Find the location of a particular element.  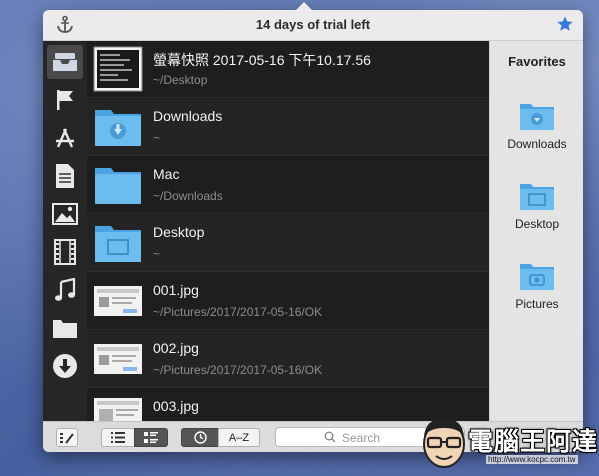

edit-list-icon is located at coordinates (67, 438).